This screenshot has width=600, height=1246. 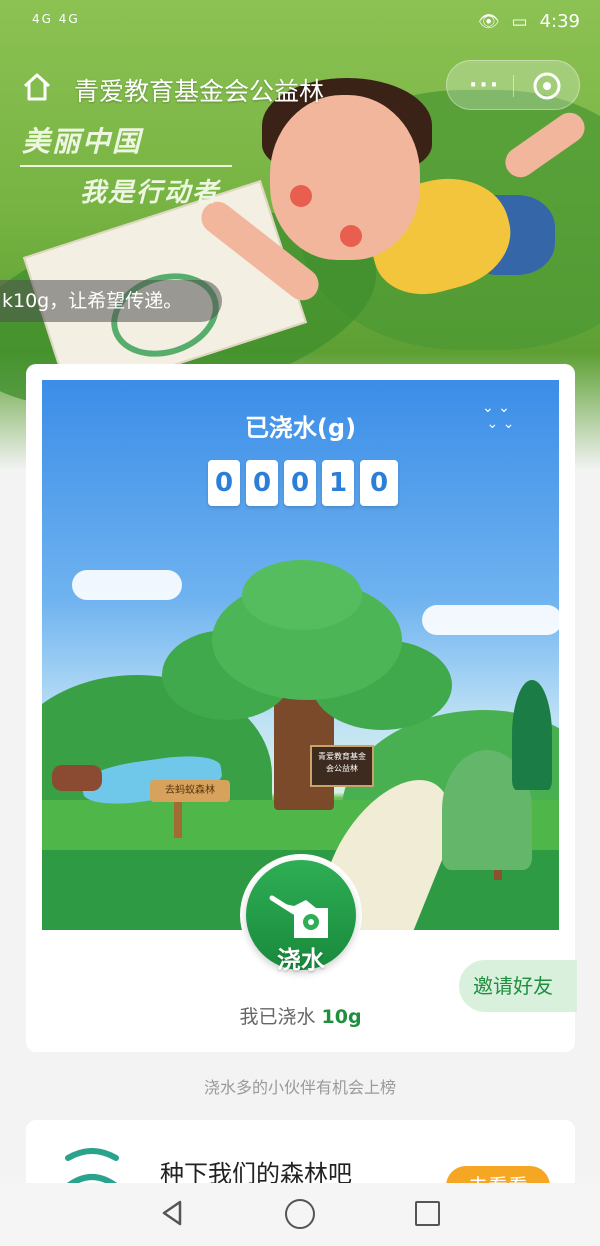 What do you see at coordinates (190, 791) in the screenshot?
I see `ant-forest-signpost: 去蚂蚁森林` at bounding box center [190, 791].